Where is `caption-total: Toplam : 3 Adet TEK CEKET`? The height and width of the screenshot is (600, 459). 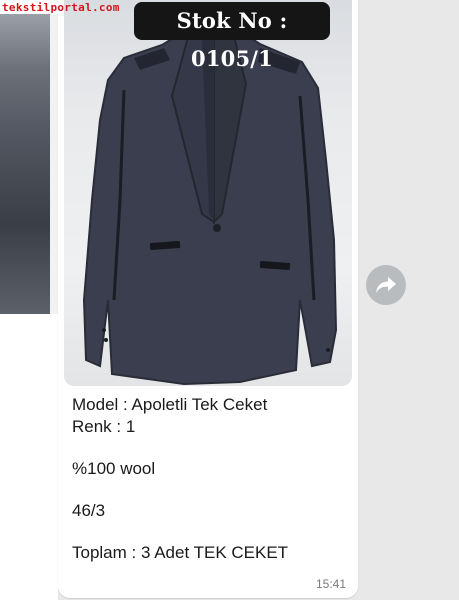
caption-total: Toplam : 3 Adet TEK CEKET is located at coordinates (180, 552).